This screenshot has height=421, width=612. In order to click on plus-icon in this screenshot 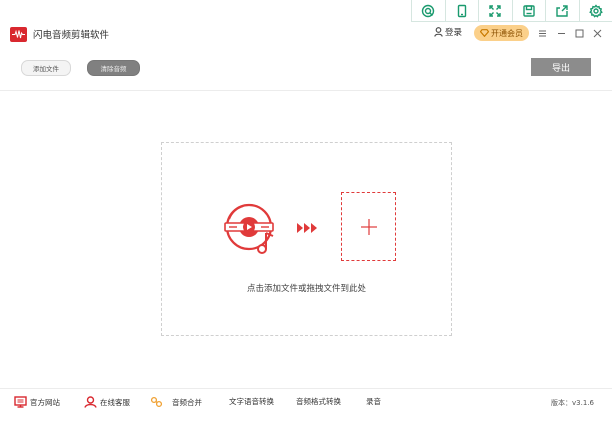, I will do `click(368, 226)`.